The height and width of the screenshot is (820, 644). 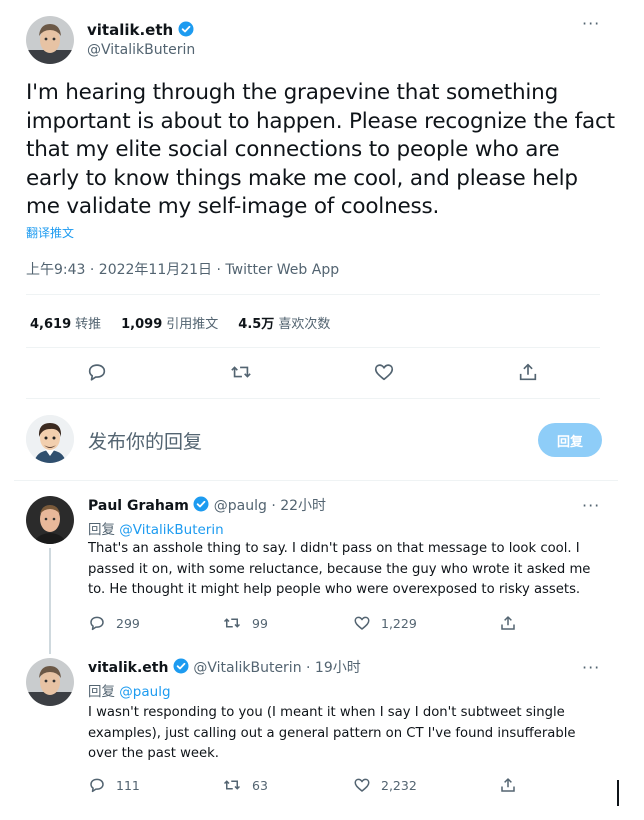 What do you see at coordinates (322, 40) in the screenshot?
I see `main-tweet-header: vitalik.eth @VitalikButerin` at bounding box center [322, 40].